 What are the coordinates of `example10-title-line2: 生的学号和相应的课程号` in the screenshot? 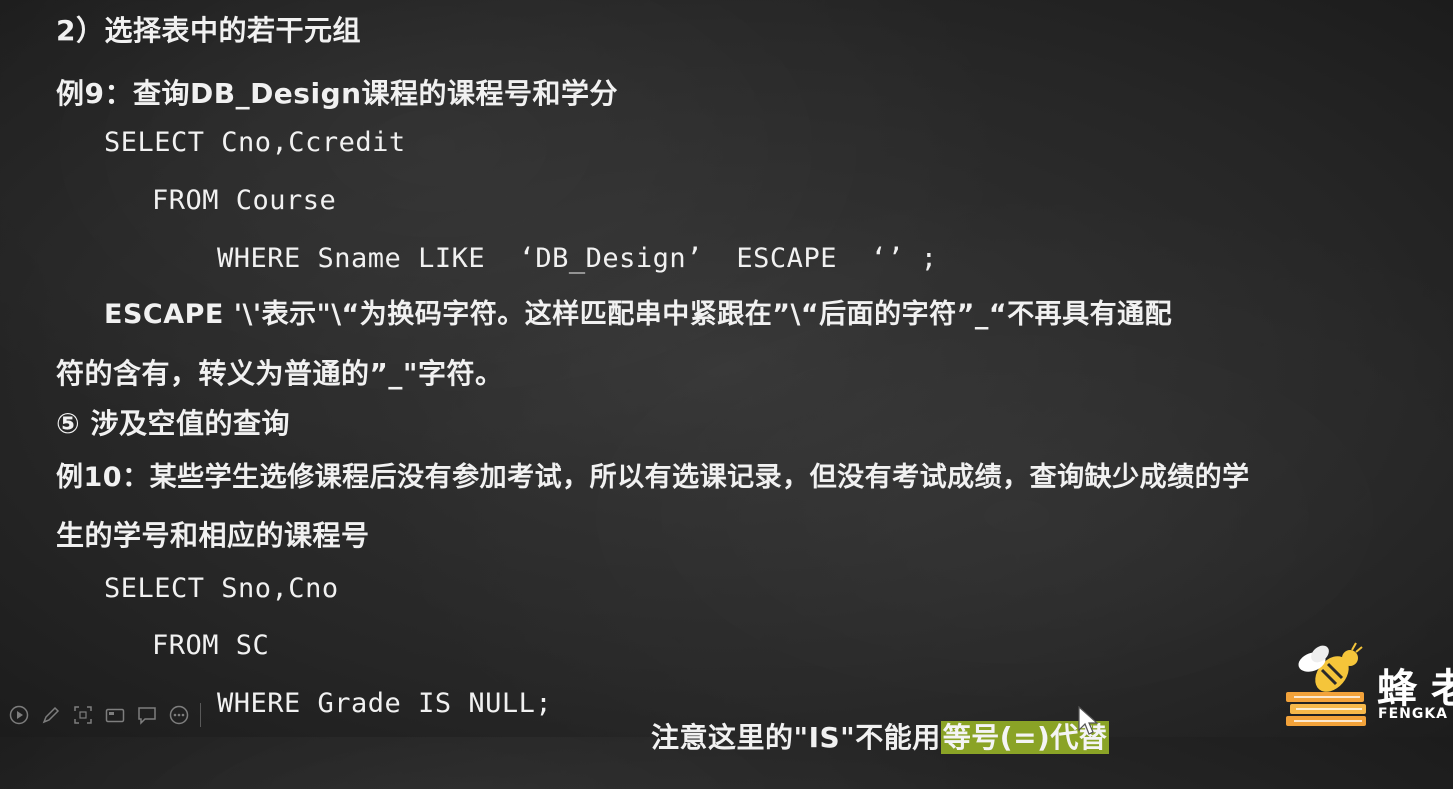 It's located at (213, 535).